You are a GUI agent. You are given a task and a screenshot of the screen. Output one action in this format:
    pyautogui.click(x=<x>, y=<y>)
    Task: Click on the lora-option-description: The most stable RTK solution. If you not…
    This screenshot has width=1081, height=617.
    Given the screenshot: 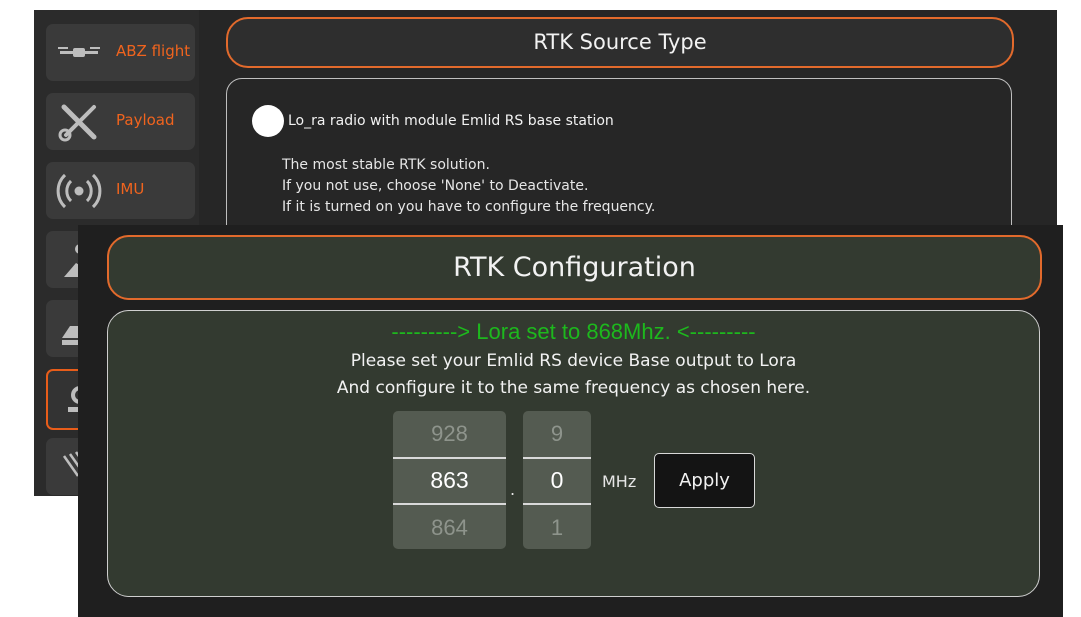 What is the action you would take?
    pyautogui.click(x=468, y=186)
    